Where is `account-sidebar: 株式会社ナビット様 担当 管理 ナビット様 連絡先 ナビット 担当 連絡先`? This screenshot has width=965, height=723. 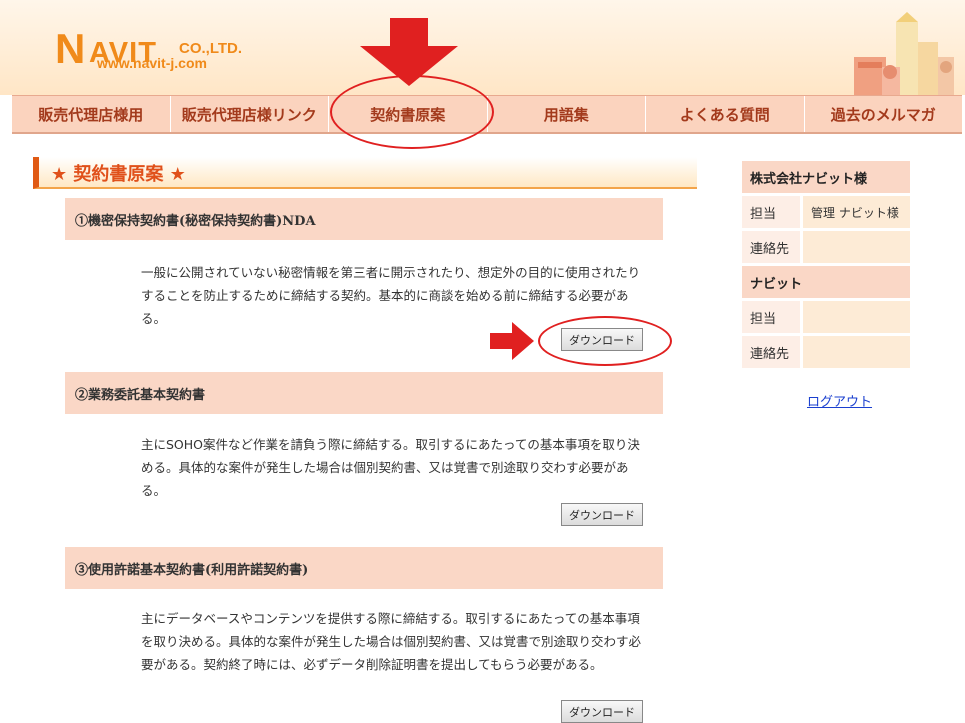 account-sidebar: 株式会社ナビット様 担当 管理 ナビット様 連絡先 ナビット 担当 連絡先 is located at coordinates (826, 266).